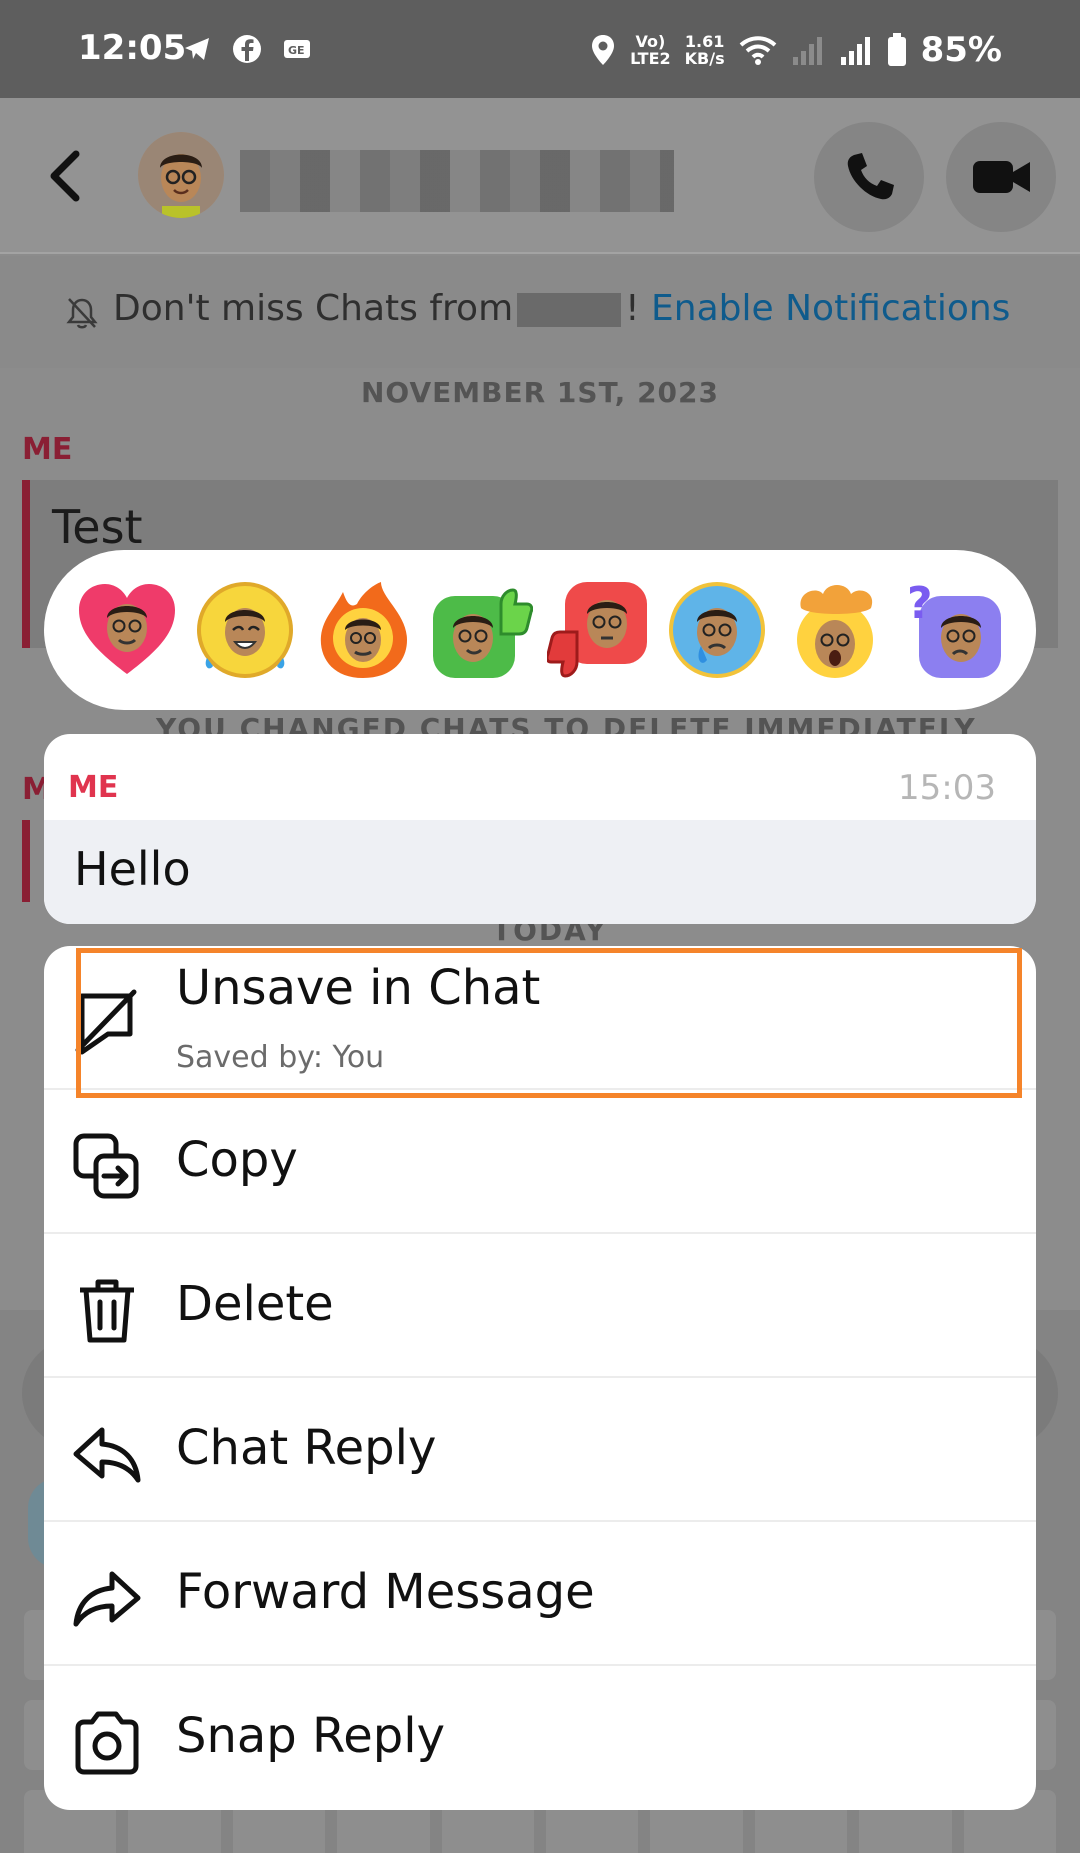  Describe the element at coordinates (717, 630) in the screenshot. I see `crying-bitmoji-reaction` at that location.